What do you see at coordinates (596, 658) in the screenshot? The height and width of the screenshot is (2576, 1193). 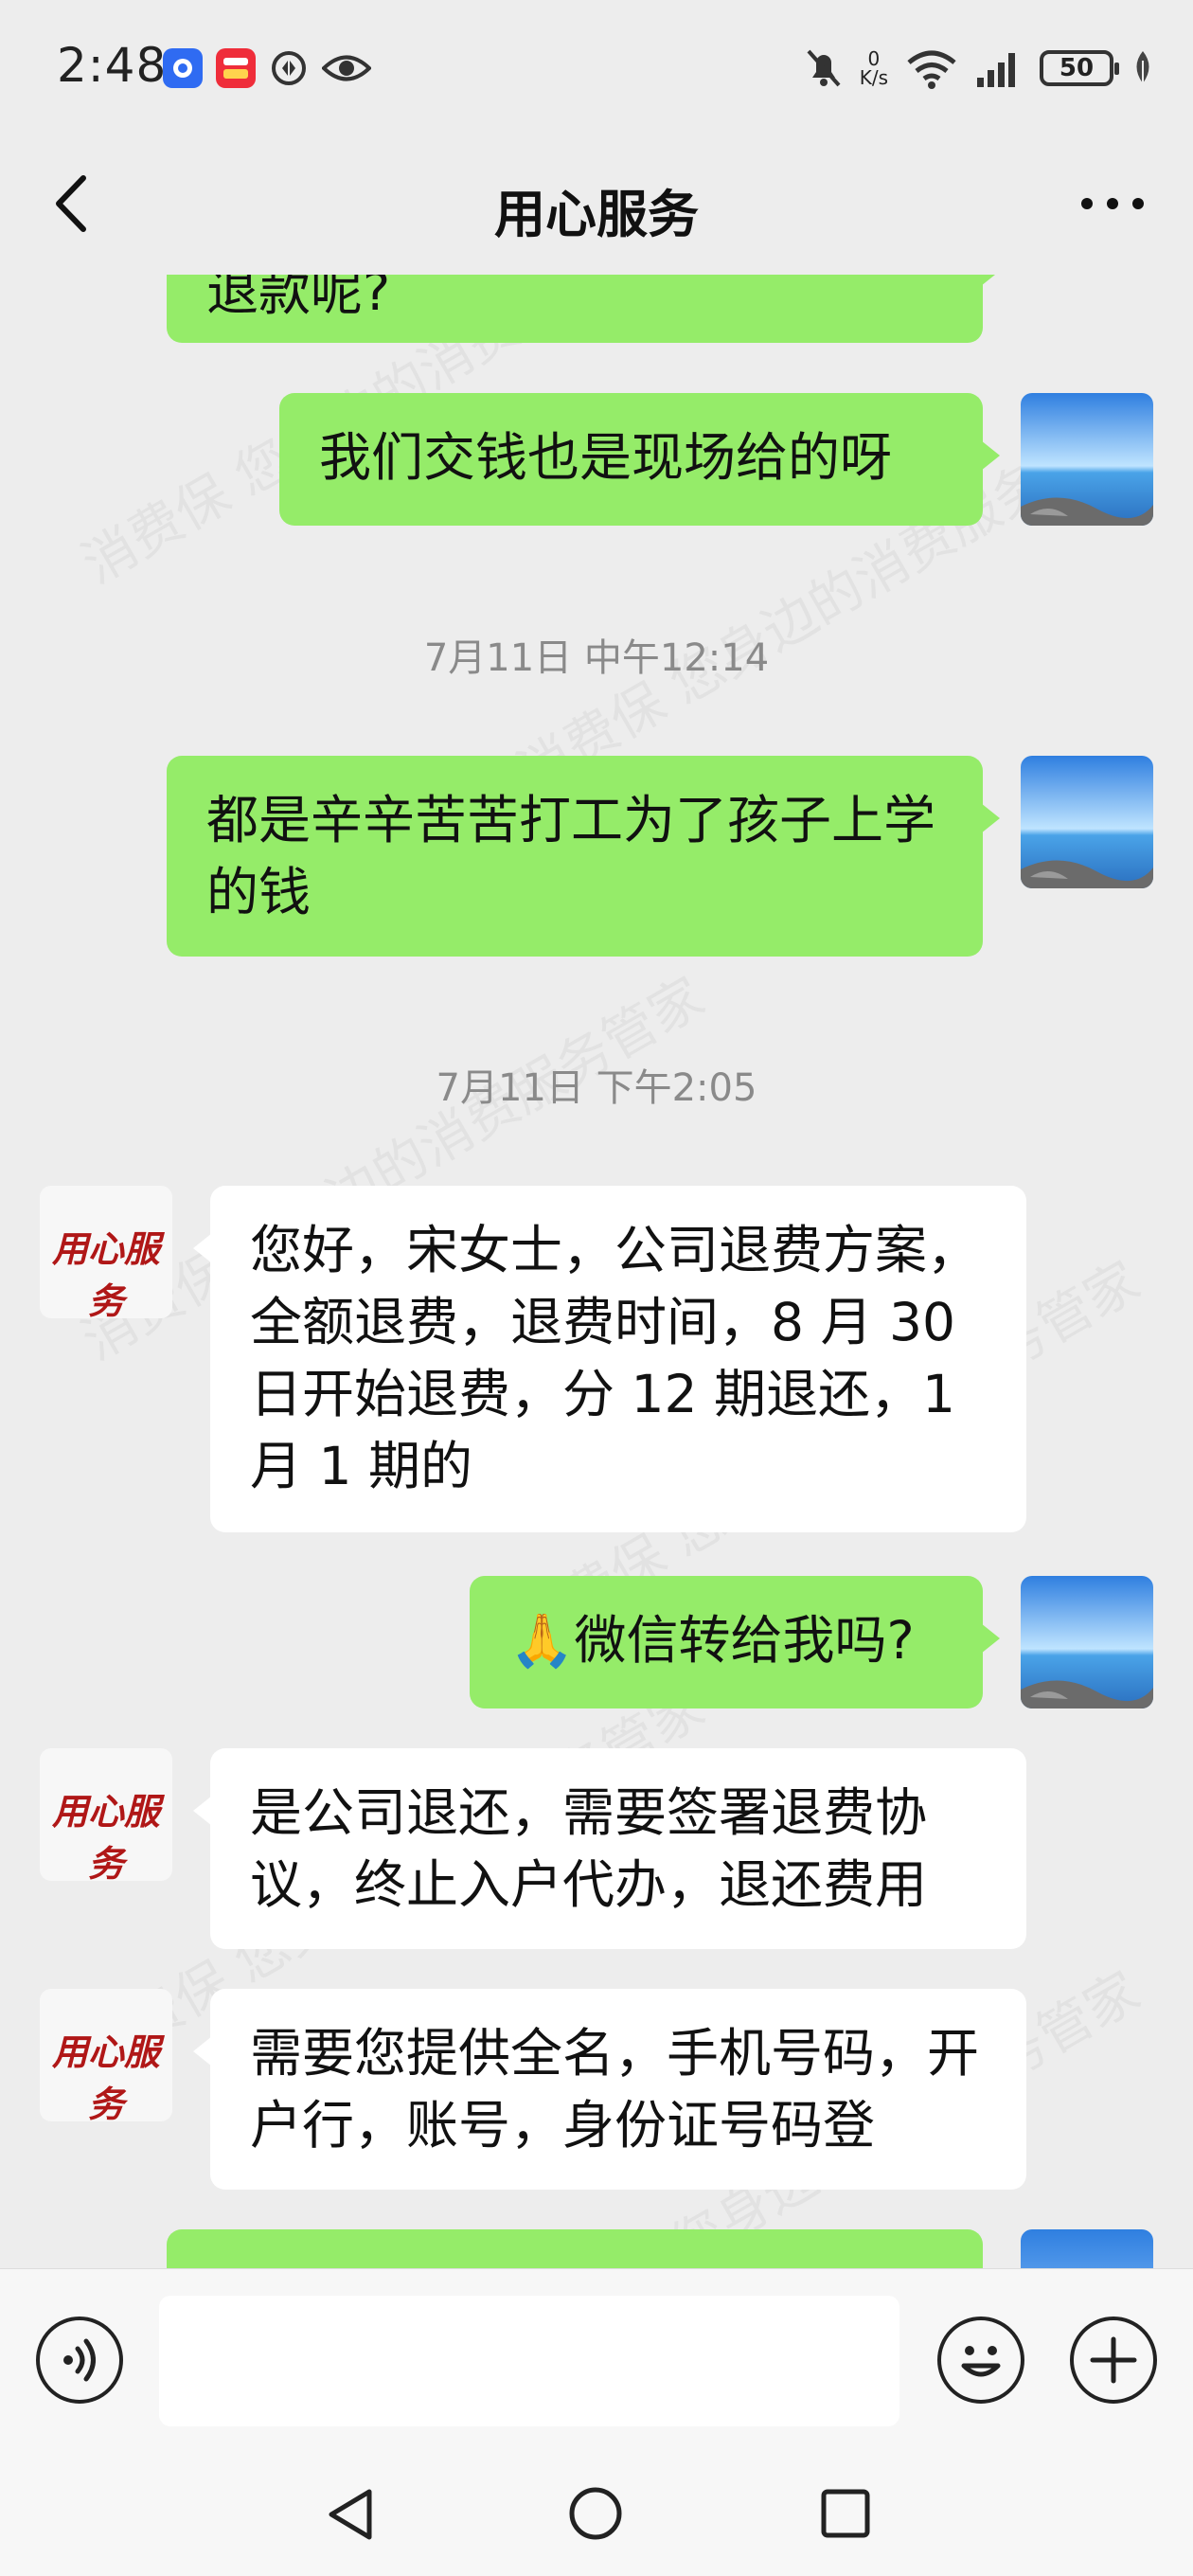 I see `timestamp: 7月11日 中午12:14` at bounding box center [596, 658].